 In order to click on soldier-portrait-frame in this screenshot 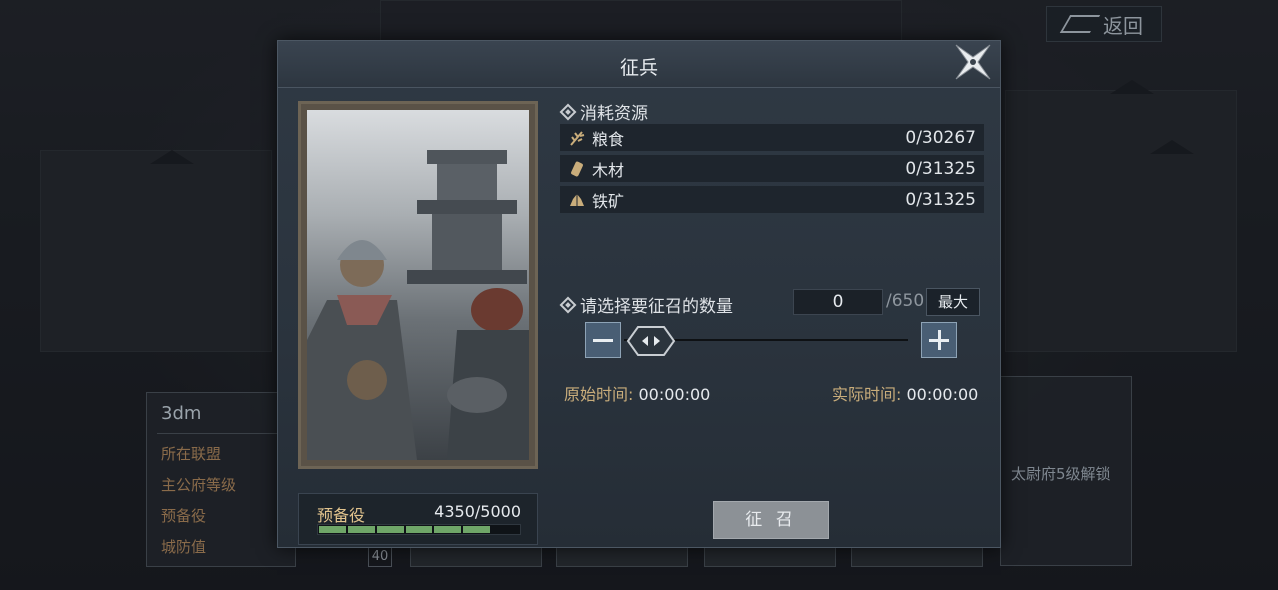, I will do `click(418, 285)`.